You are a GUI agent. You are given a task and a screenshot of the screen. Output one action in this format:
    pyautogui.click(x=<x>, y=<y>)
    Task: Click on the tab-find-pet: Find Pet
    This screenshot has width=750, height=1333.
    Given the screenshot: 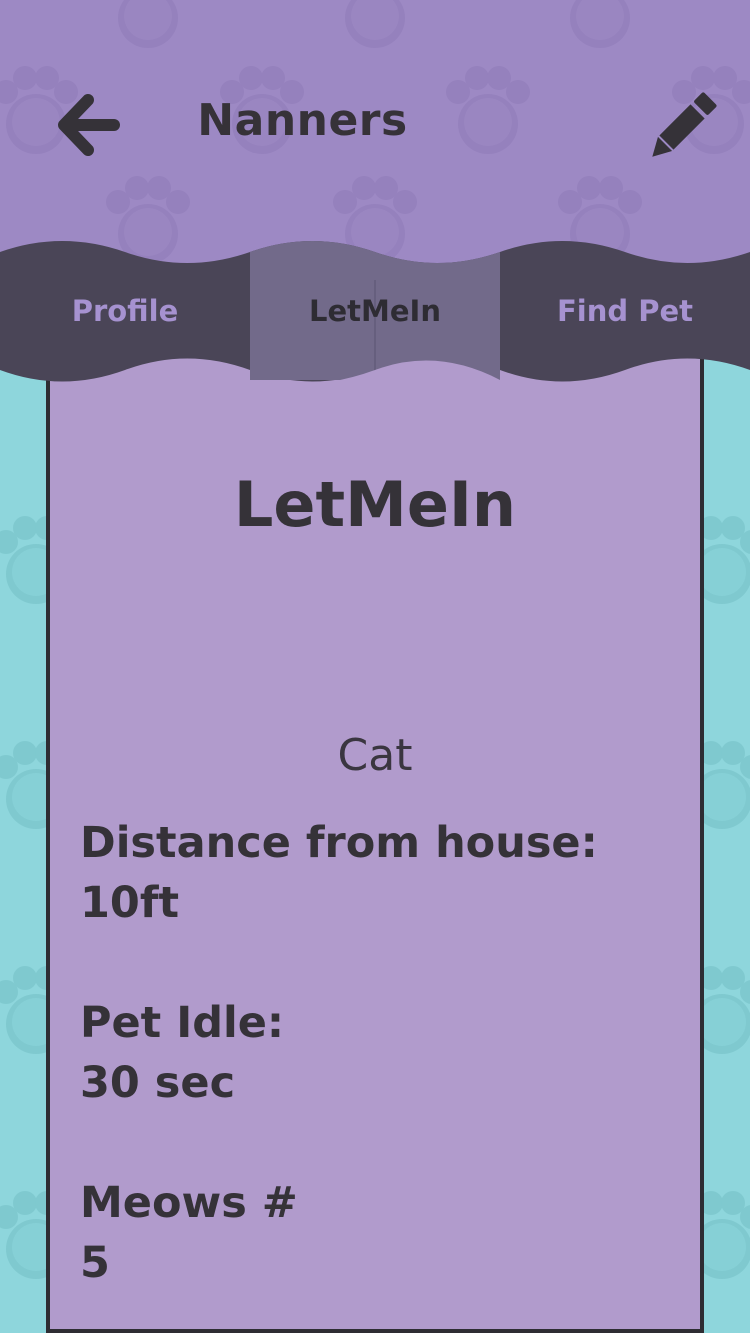 What is the action you would take?
    pyautogui.click(x=625, y=311)
    